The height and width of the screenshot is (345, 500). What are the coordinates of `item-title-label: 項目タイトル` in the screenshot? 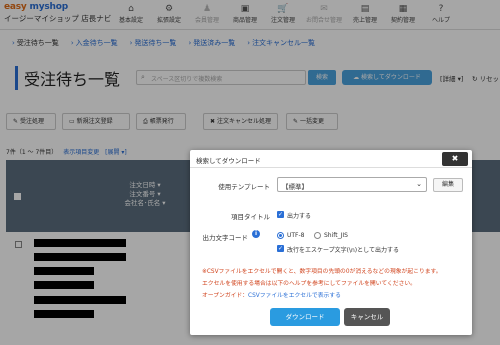 It's located at (250, 217).